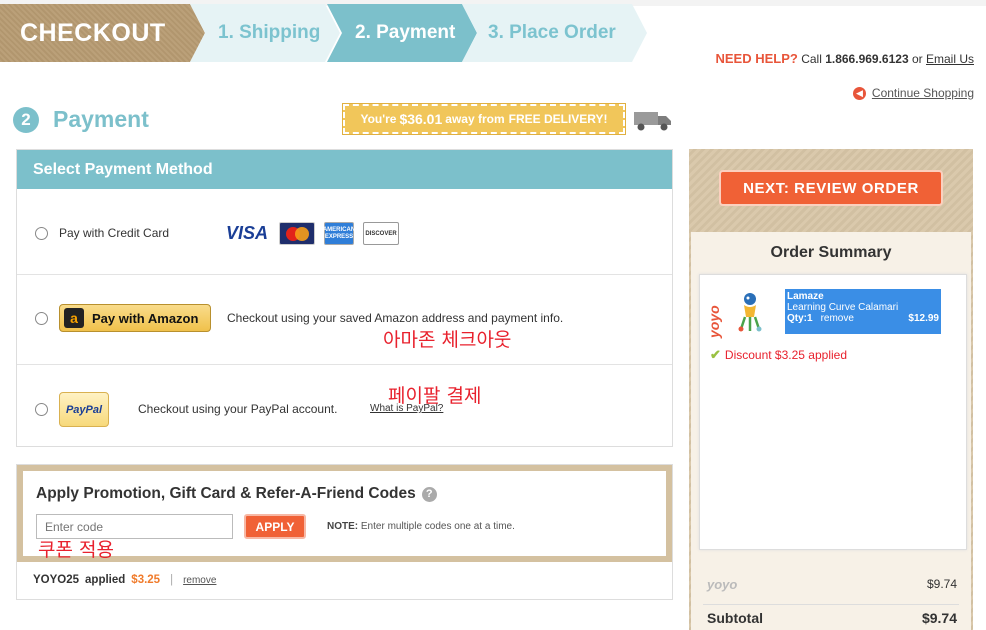 The width and height of the screenshot is (986, 630). What do you see at coordinates (831, 252) in the screenshot?
I see `order-summary-title: Order Summary` at bounding box center [831, 252].